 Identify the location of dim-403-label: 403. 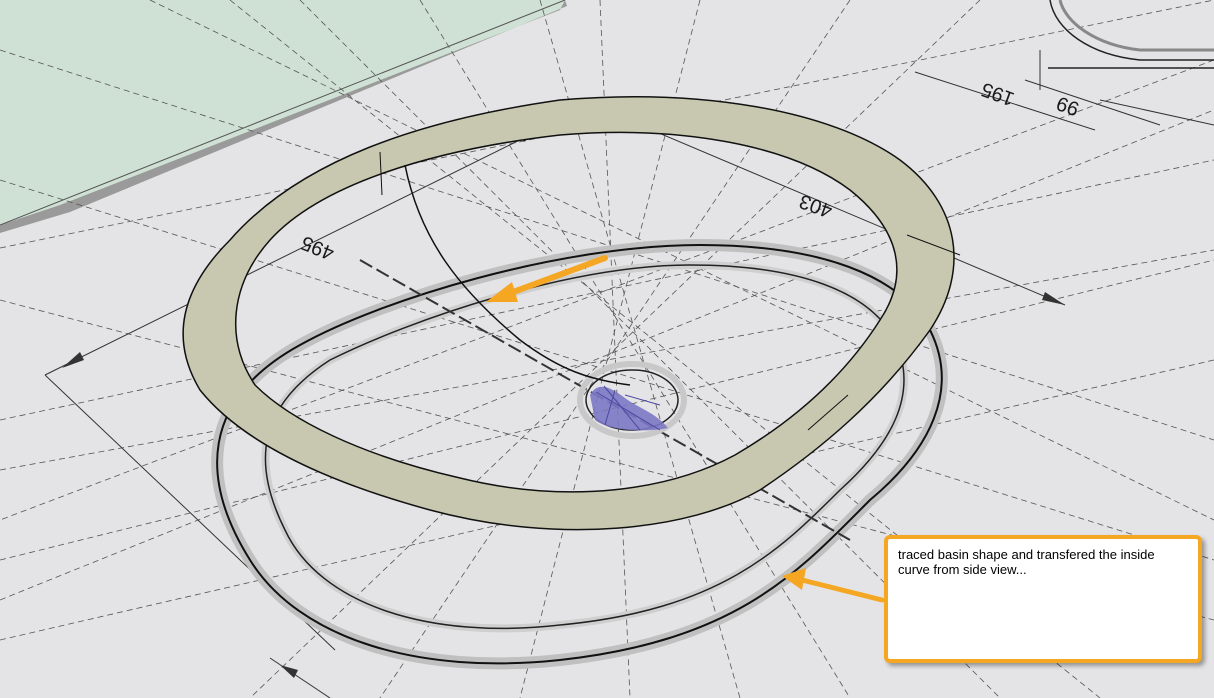
(816, 206).